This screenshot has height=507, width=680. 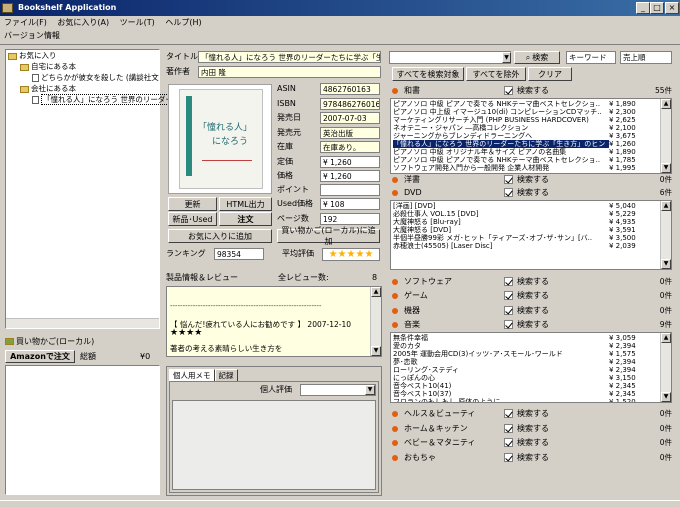 What do you see at coordinates (245, 204) in the screenshot?
I see `html-export-button: HTML出力` at bounding box center [245, 204].